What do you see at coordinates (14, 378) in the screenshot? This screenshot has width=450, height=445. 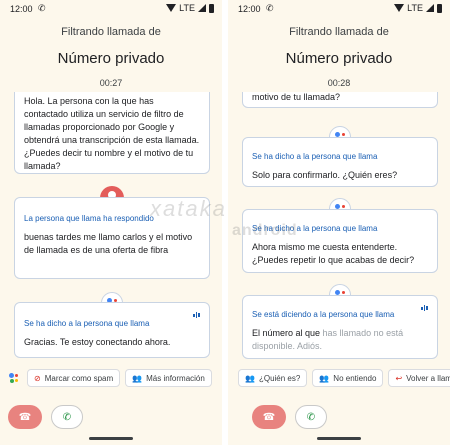 I see `google-assistant-icon` at bounding box center [14, 378].